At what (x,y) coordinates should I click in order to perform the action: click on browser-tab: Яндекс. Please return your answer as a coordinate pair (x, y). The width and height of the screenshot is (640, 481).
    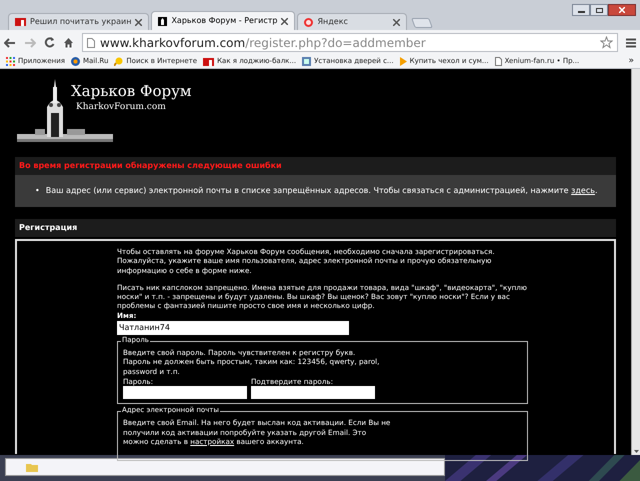
    Looking at the image, I should click on (352, 21).